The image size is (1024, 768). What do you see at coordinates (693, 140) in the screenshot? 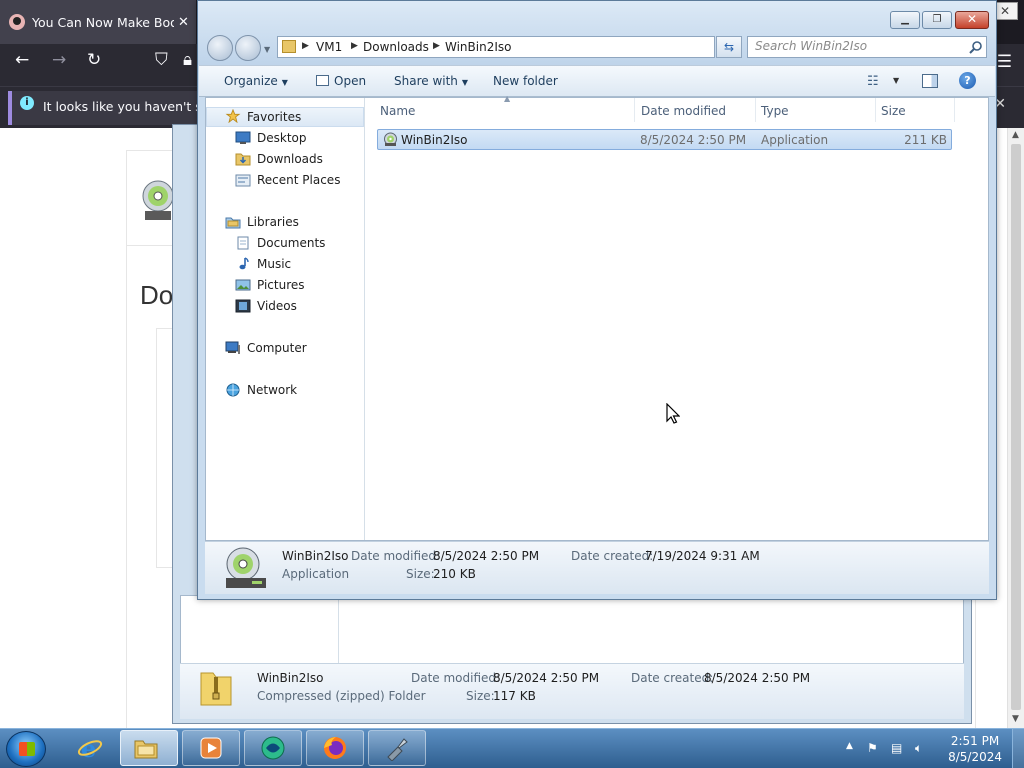
I see `file-date-modified: 8/5/2024 2:50 PM` at bounding box center [693, 140].